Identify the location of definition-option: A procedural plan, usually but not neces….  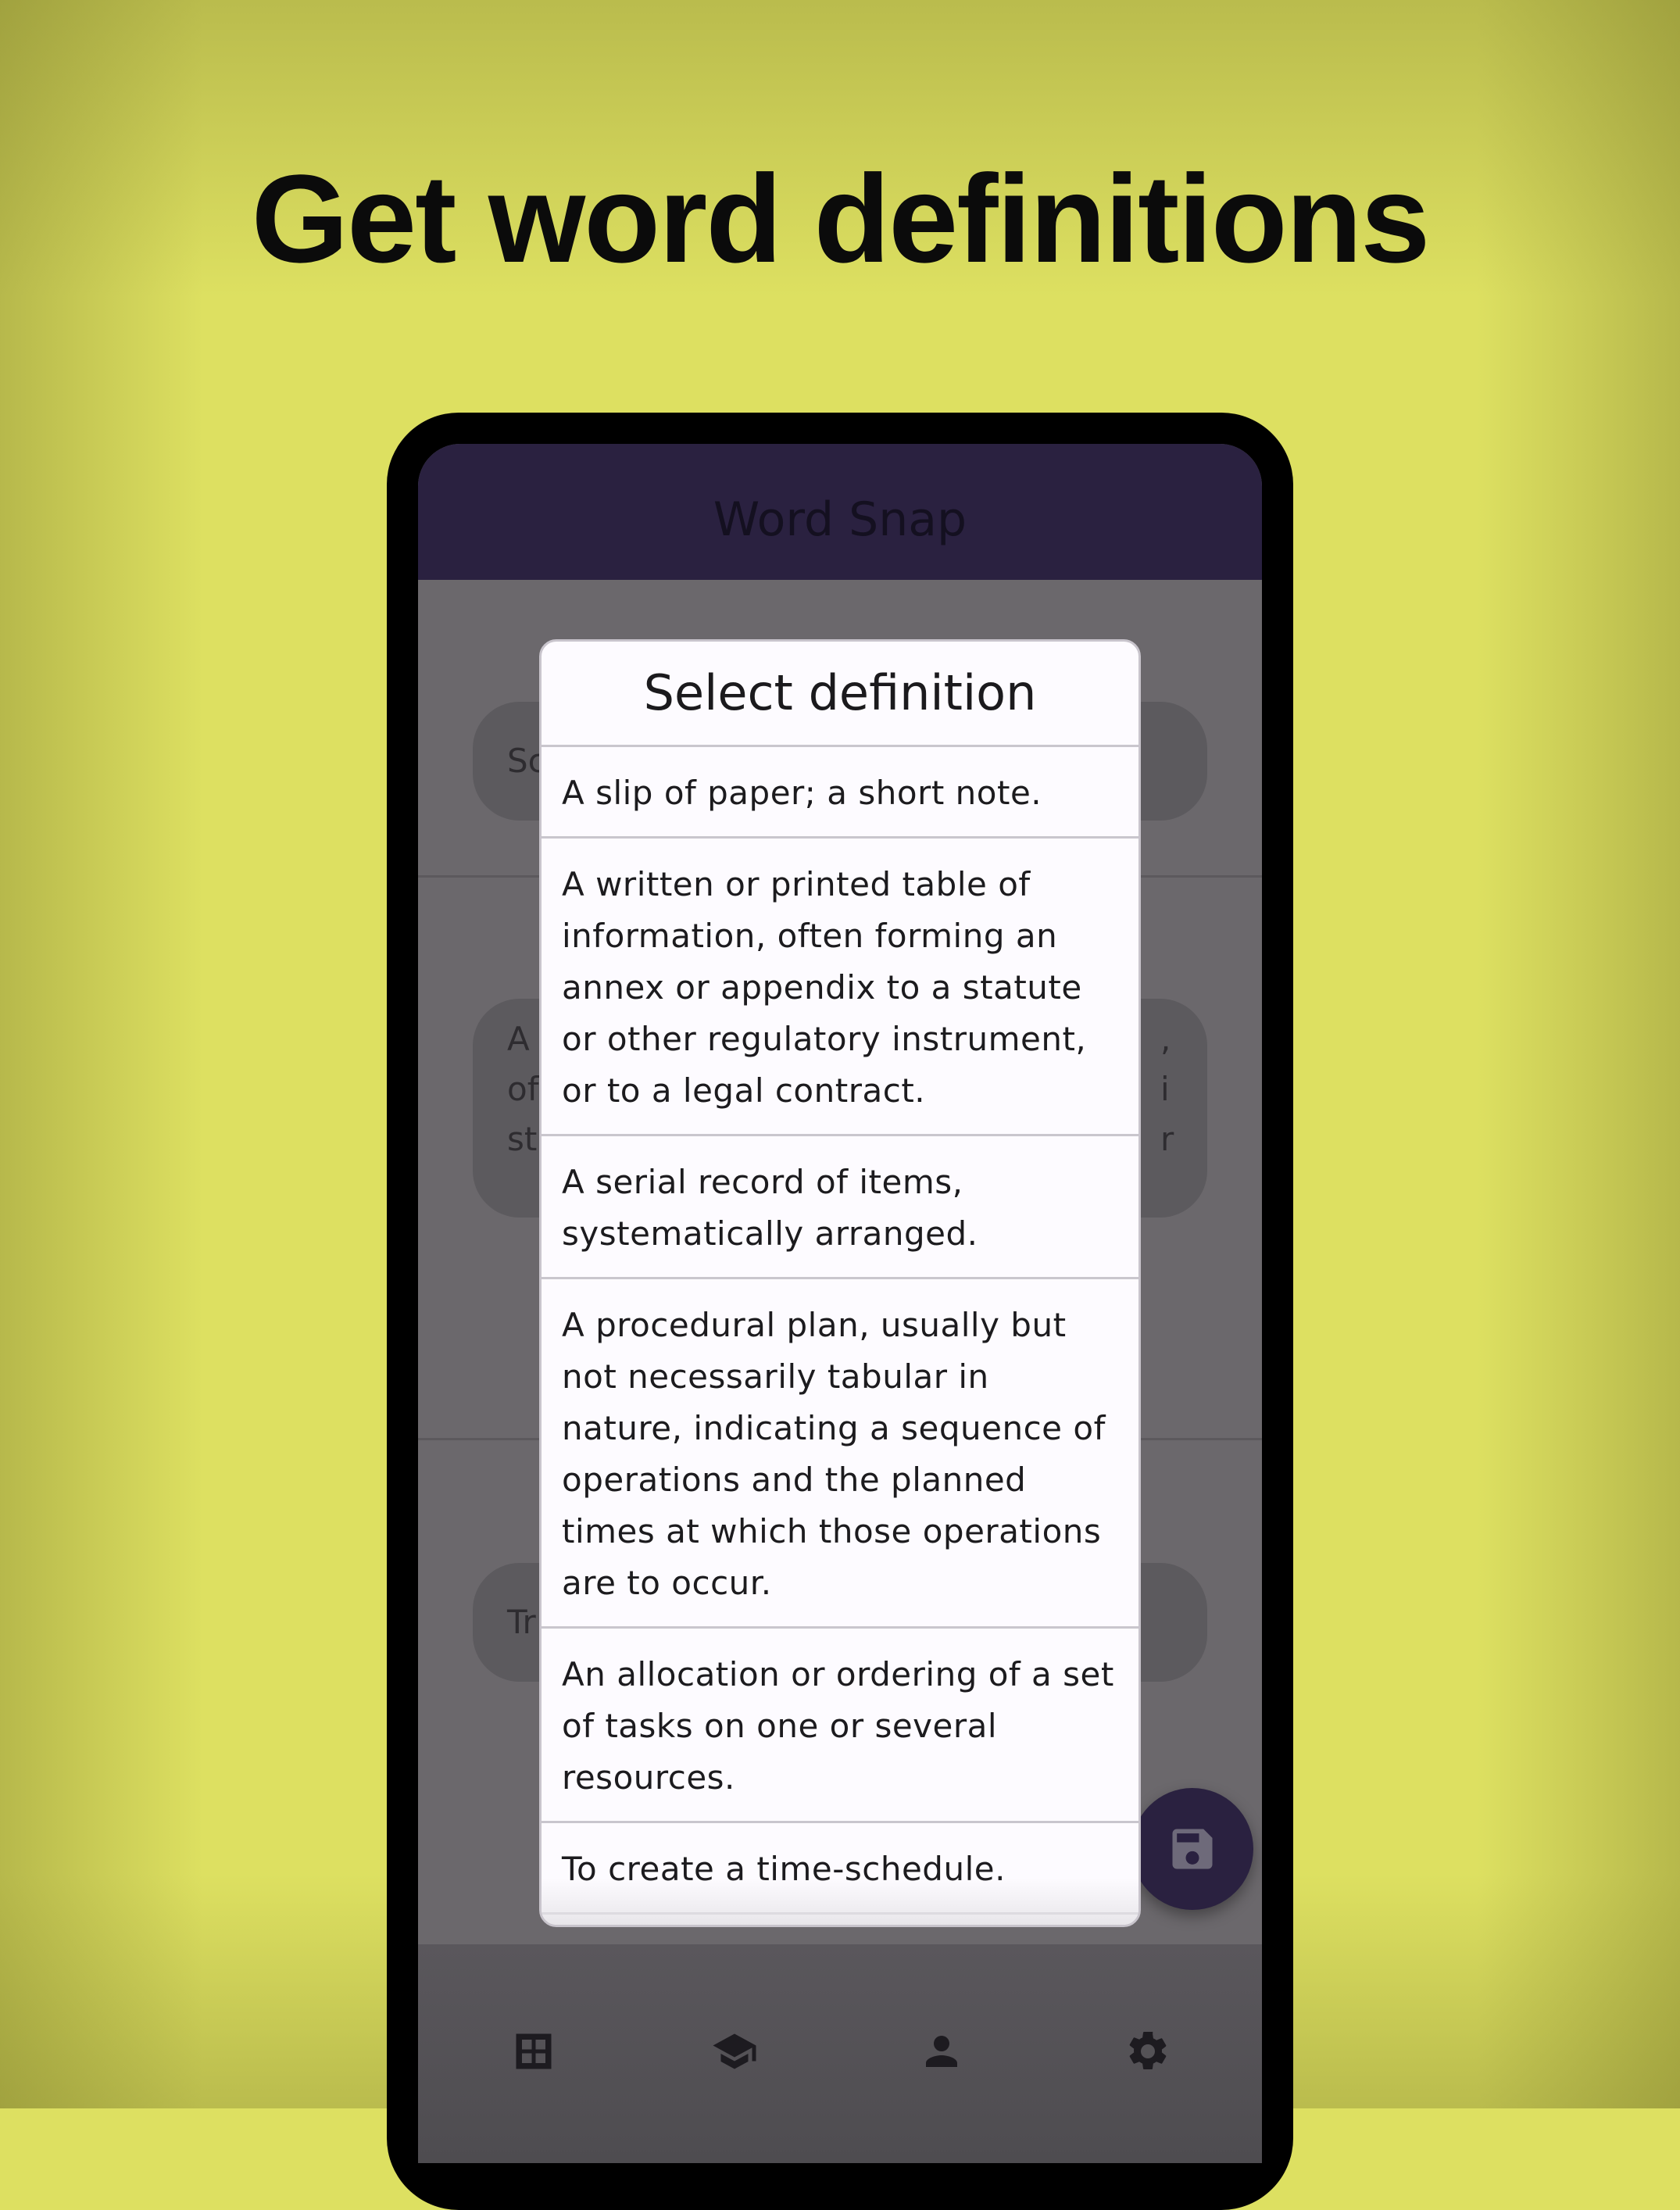
(840, 1454).